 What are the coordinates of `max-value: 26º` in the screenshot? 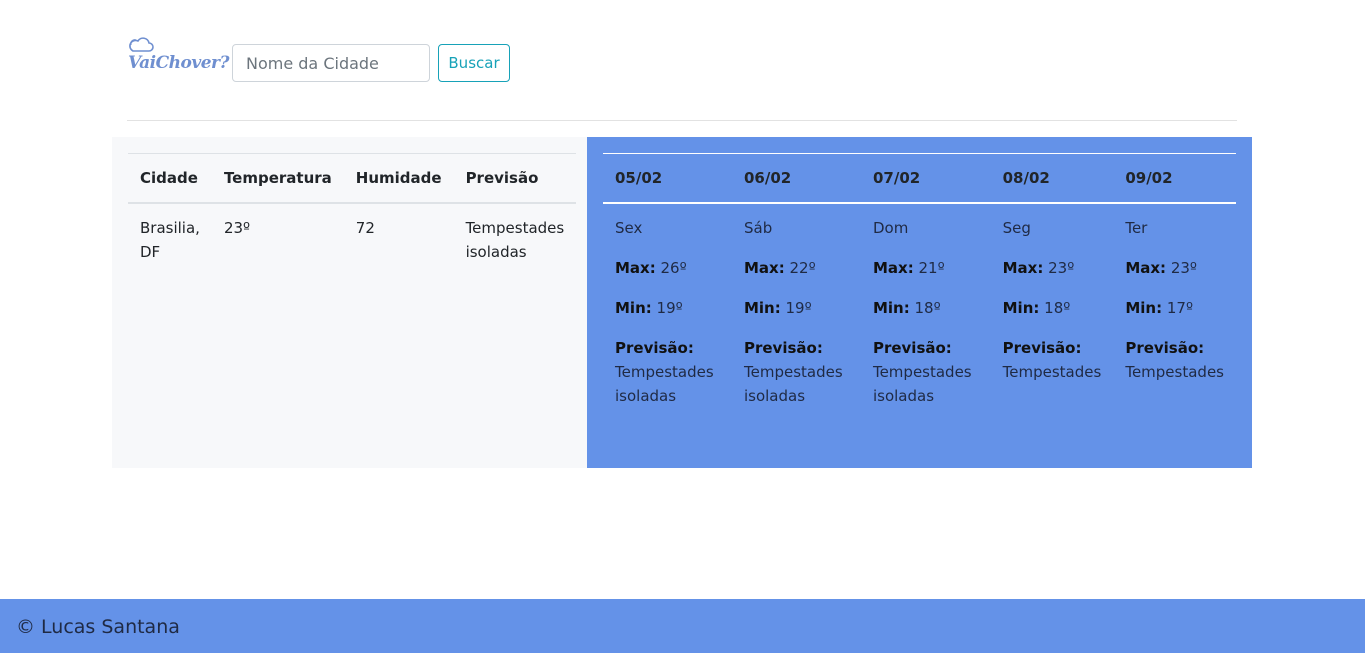 It's located at (673, 268).